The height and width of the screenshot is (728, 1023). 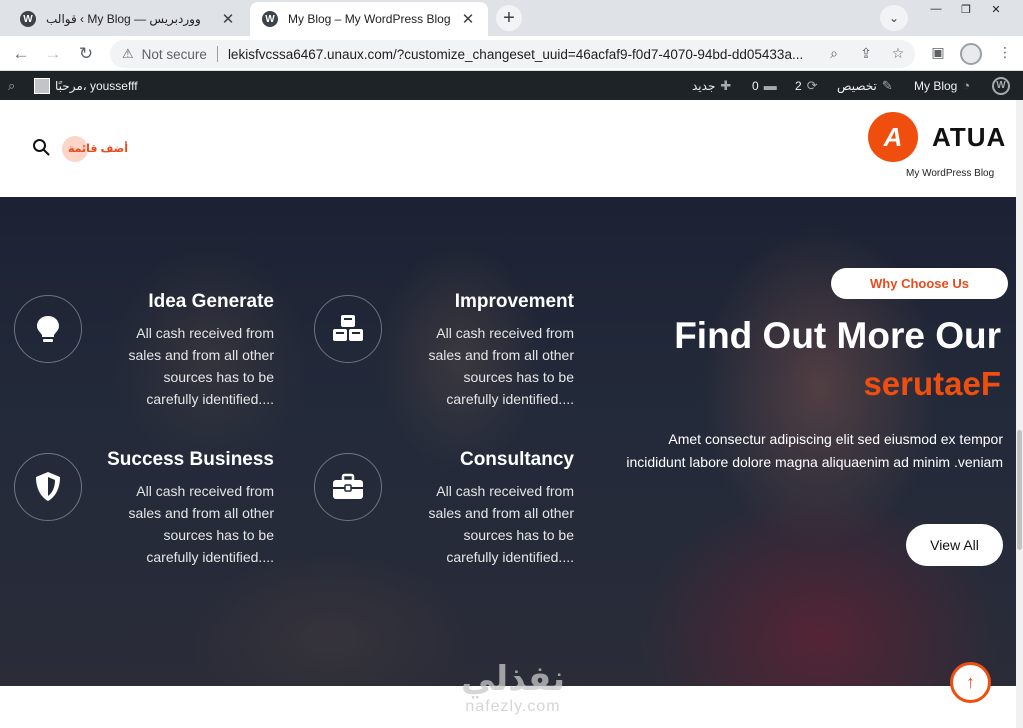 I want to click on new-tab-button: +, so click(x=509, y=18).